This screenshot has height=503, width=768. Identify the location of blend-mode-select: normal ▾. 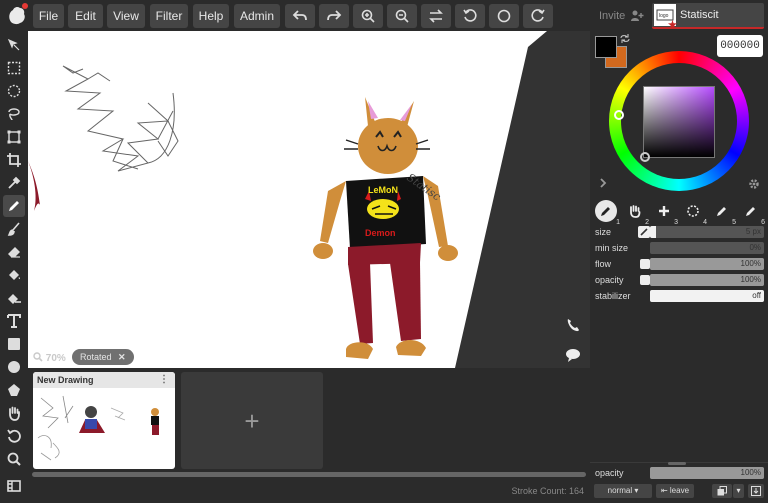
(623, 491).